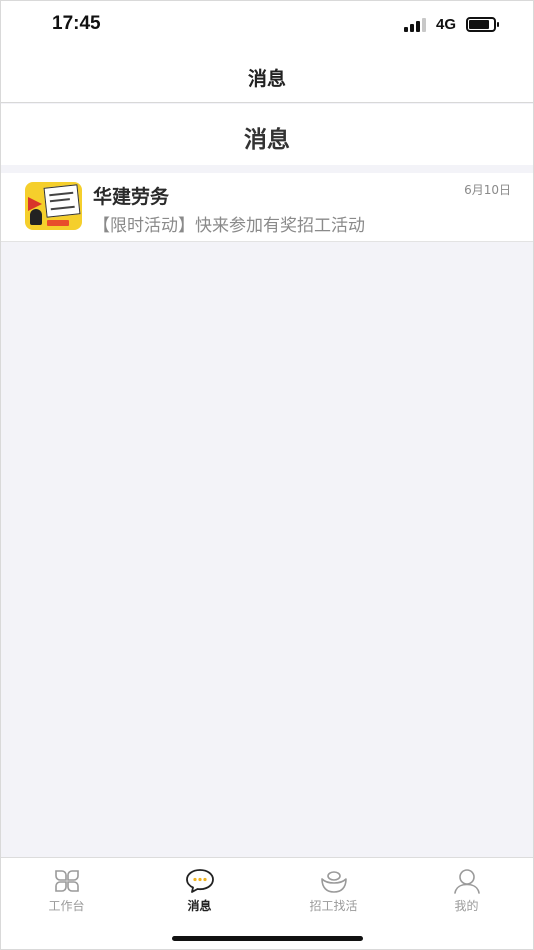 The height and width of the screenshot is (950, 534). Describe the element at coordinates (466, 906) in the screenshot. I see `tab-label: 我的` at that location.